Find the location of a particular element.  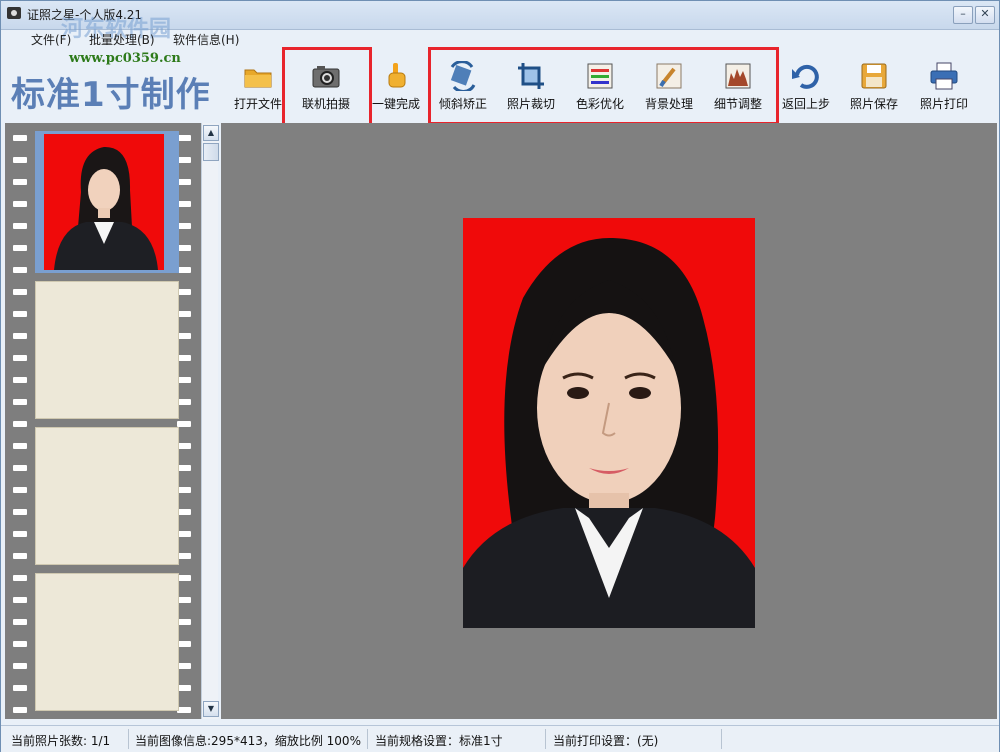

watermark-url: www.pc0359.cn is located at coordinates (125, 58).